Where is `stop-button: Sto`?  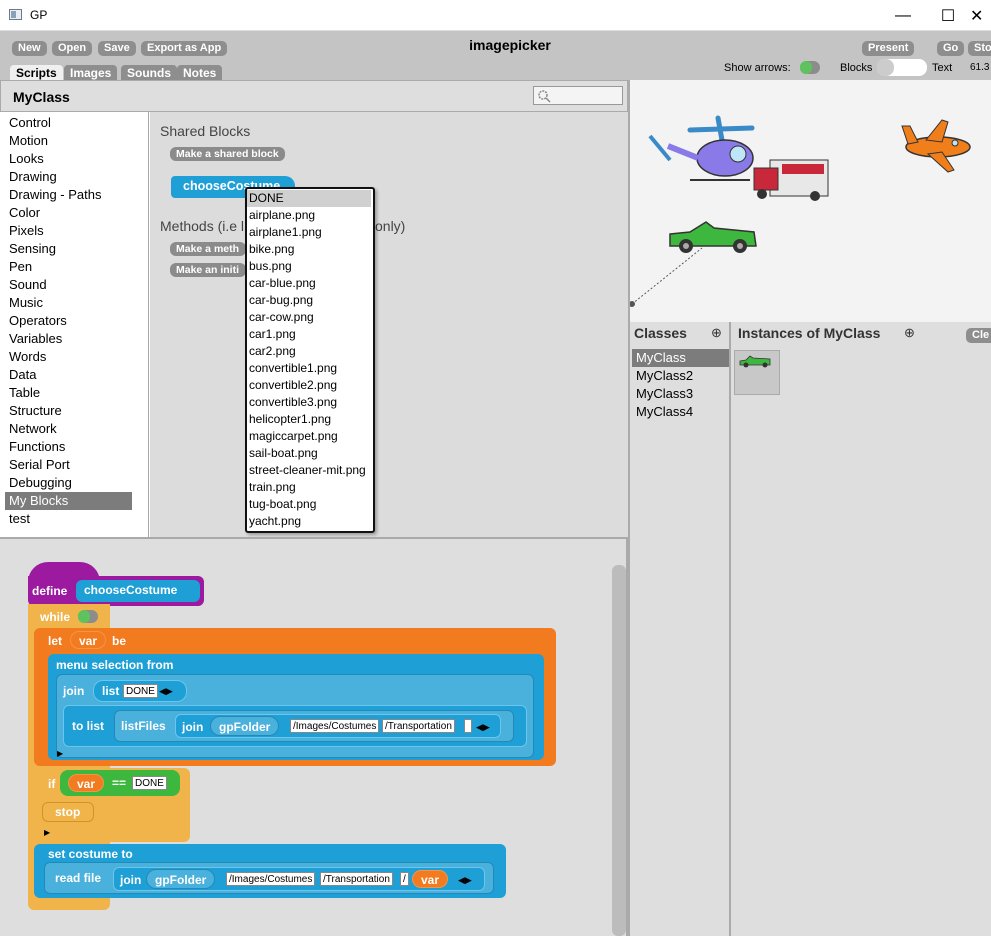 stop-button: Sto is located at coordinates (979, 48).